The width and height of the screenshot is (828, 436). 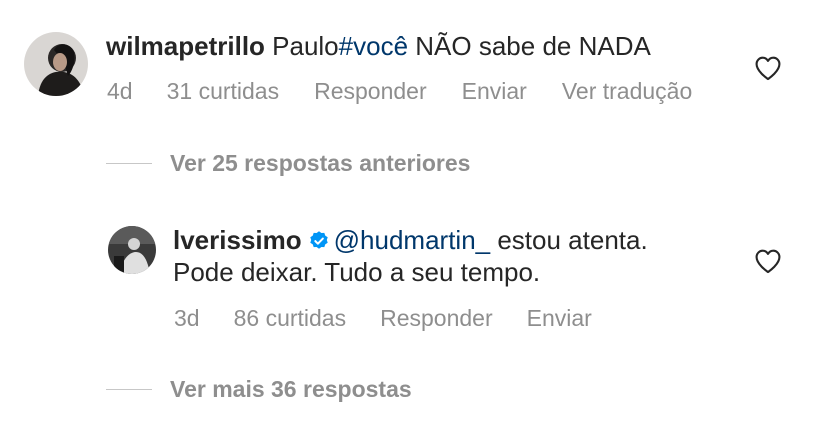 What do you see at coordinates (494, 91) in the screenshot?
I see `comment-1-send-button: Enviar` at bounding box center [494, 91].